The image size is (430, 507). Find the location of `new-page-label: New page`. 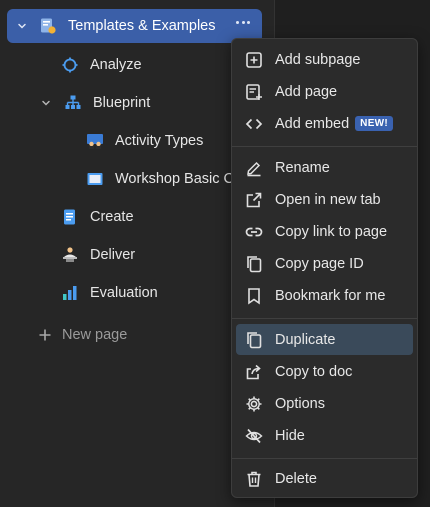

new-page-label: New page is located at coordinates (95, 335).